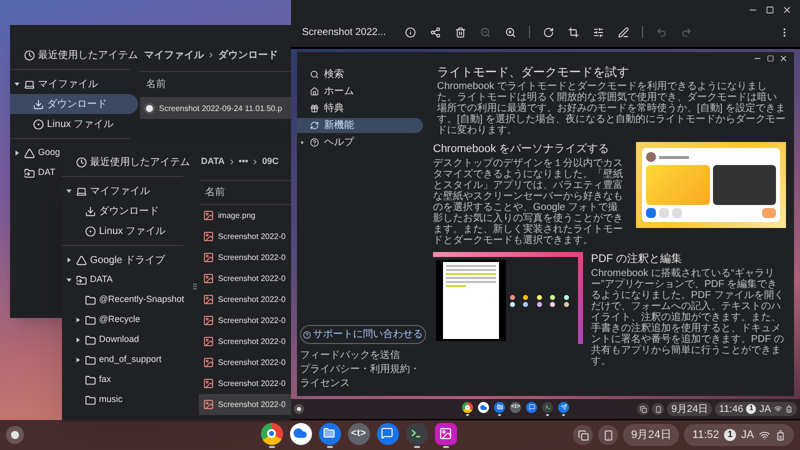 Image resolution: width=800 pixels, height=450 pixels. What do you see at coordinates (528, 202) in the screenshot?
I see `section-text: デスクトップのデザインを１分以内でカスタマイズできるようになりました。「壁紙とスタイル」アプリでは、バラエティ豊富な壁紙やスクリーンセーバーから好きなものを選択することや、Google フォトで撮影したお気に入りの写真を使うことができます。また、新しく実装されたライトモードとダークモードも選択できます。` at bounding box center [528, 202].